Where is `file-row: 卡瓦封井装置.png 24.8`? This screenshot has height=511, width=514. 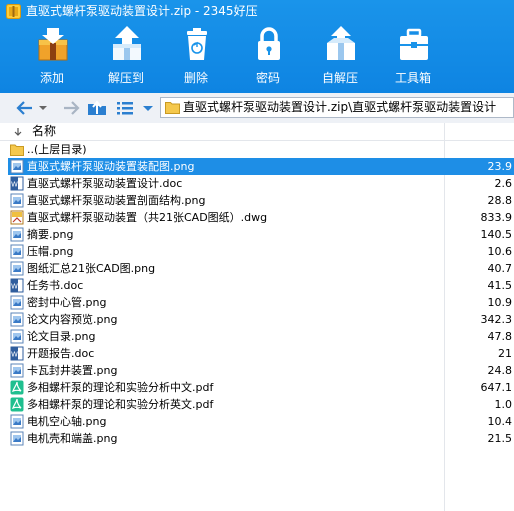
file-row: 卡瓦封井装置.png 24.8 is located at coordinates (261, 370).